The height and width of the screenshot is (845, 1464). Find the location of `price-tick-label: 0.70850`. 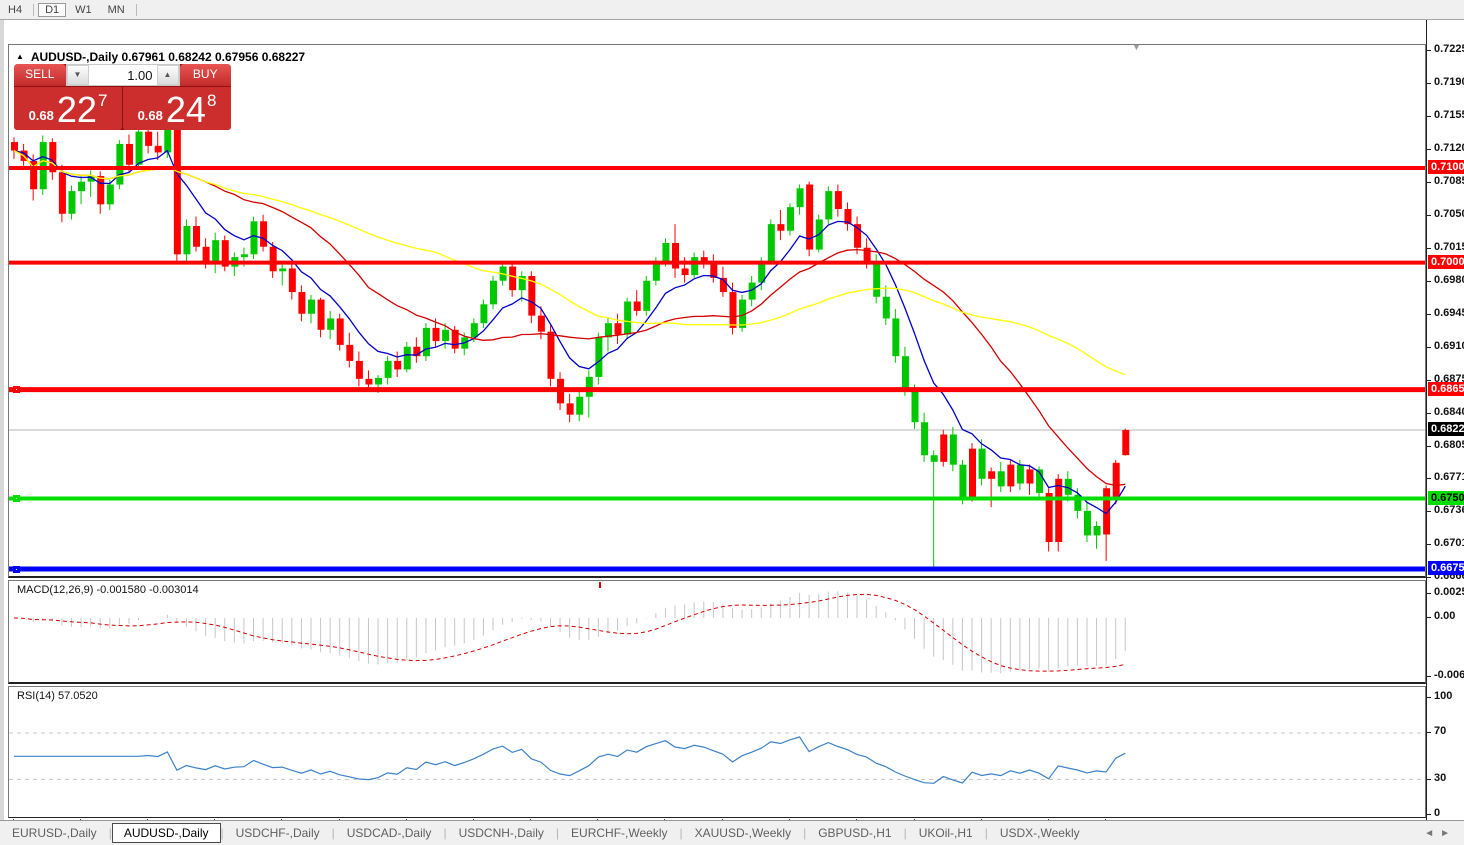

price-tick-label: 0.70850 is located at coordinates (1449, 180).